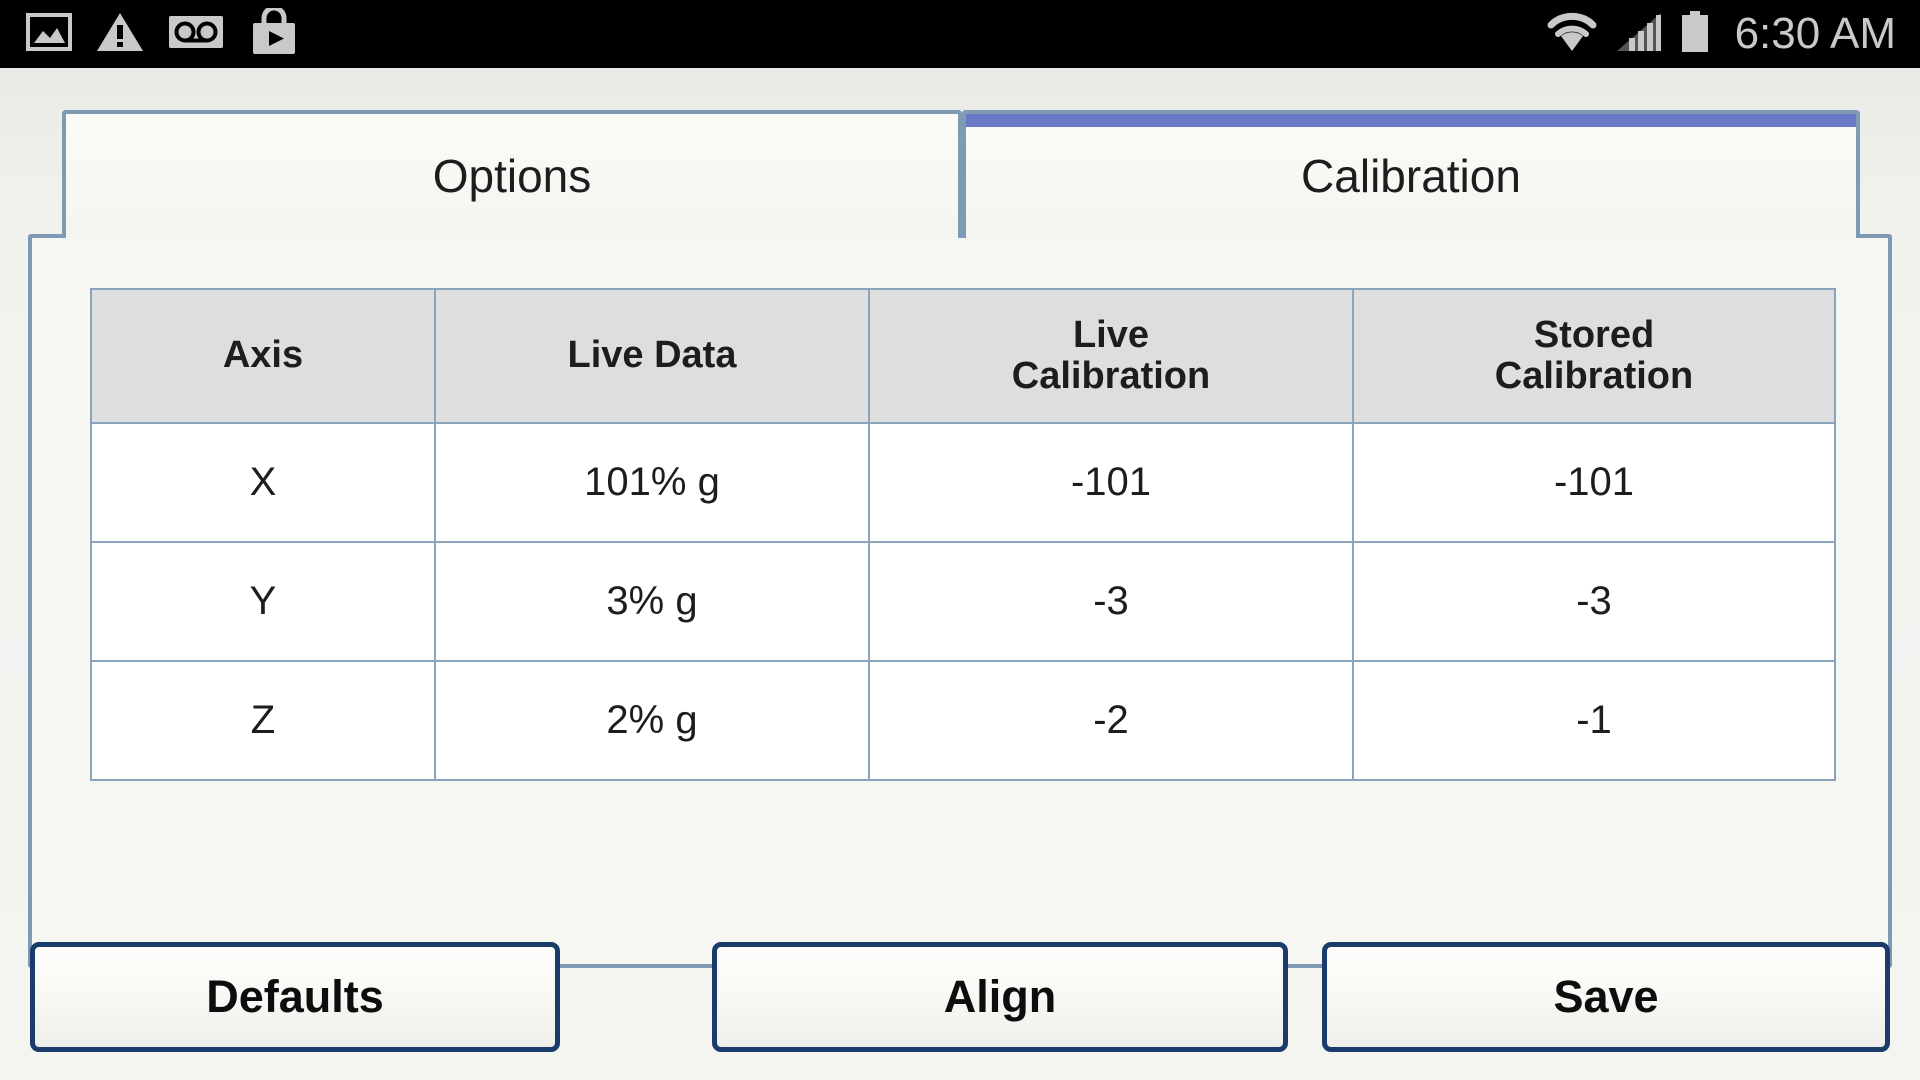  Describe the element at coordinates (1572, 34) in the screenshot. I see `wifi-icon` at that location.